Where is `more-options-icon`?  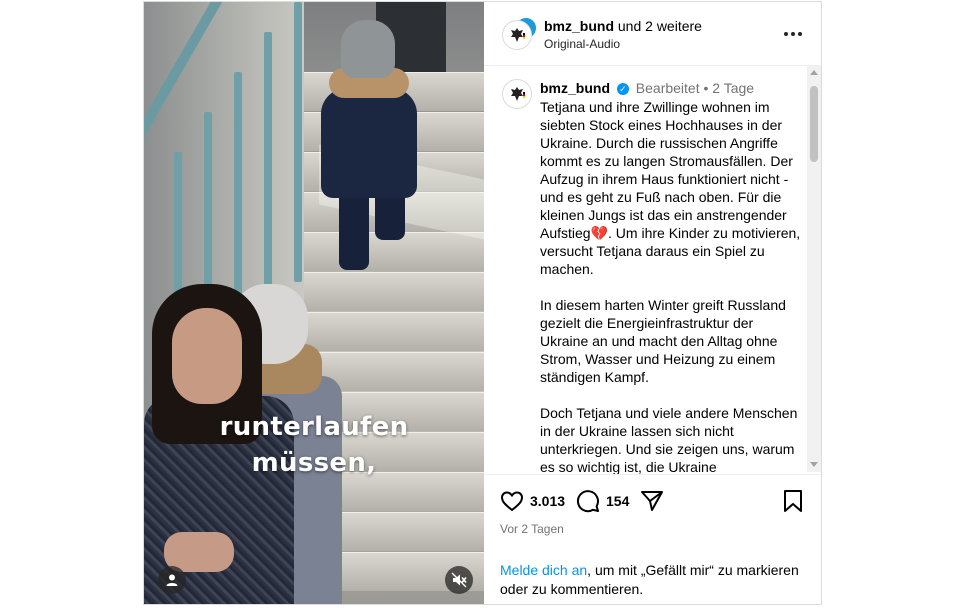
more-options-icon is located at coordinates (796, 34).